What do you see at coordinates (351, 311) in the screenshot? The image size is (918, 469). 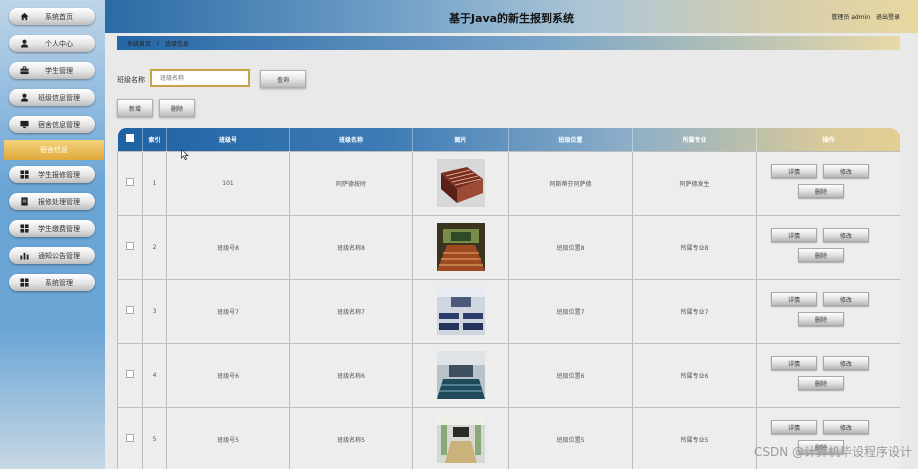 I see `row-class-name: 班级名称7` at bounding box center [351, 311].